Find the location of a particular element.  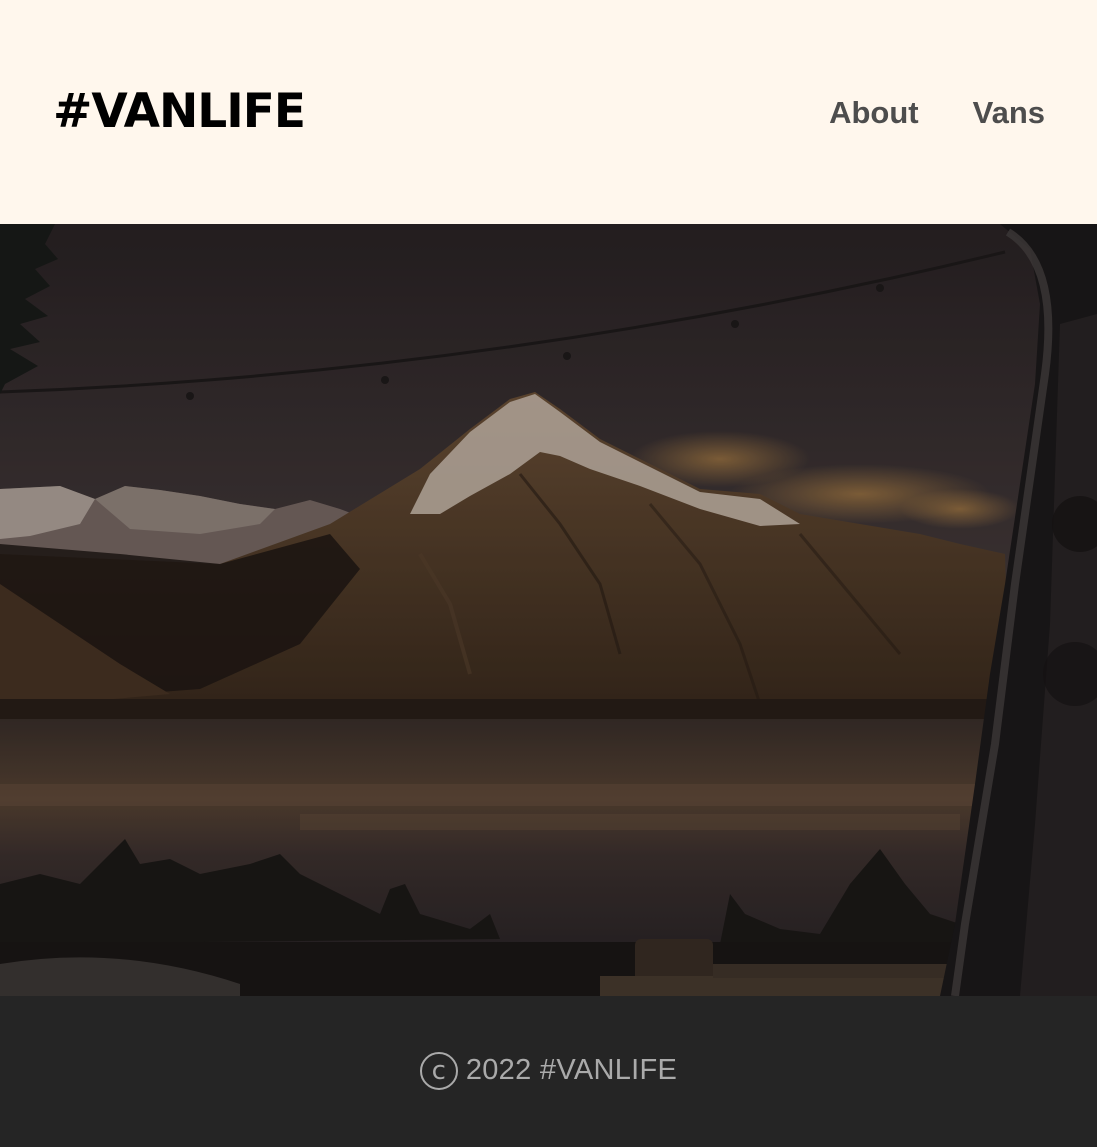

footer-copyright: c 2022 #VANLIFE is located at coordinates (548, 1070).